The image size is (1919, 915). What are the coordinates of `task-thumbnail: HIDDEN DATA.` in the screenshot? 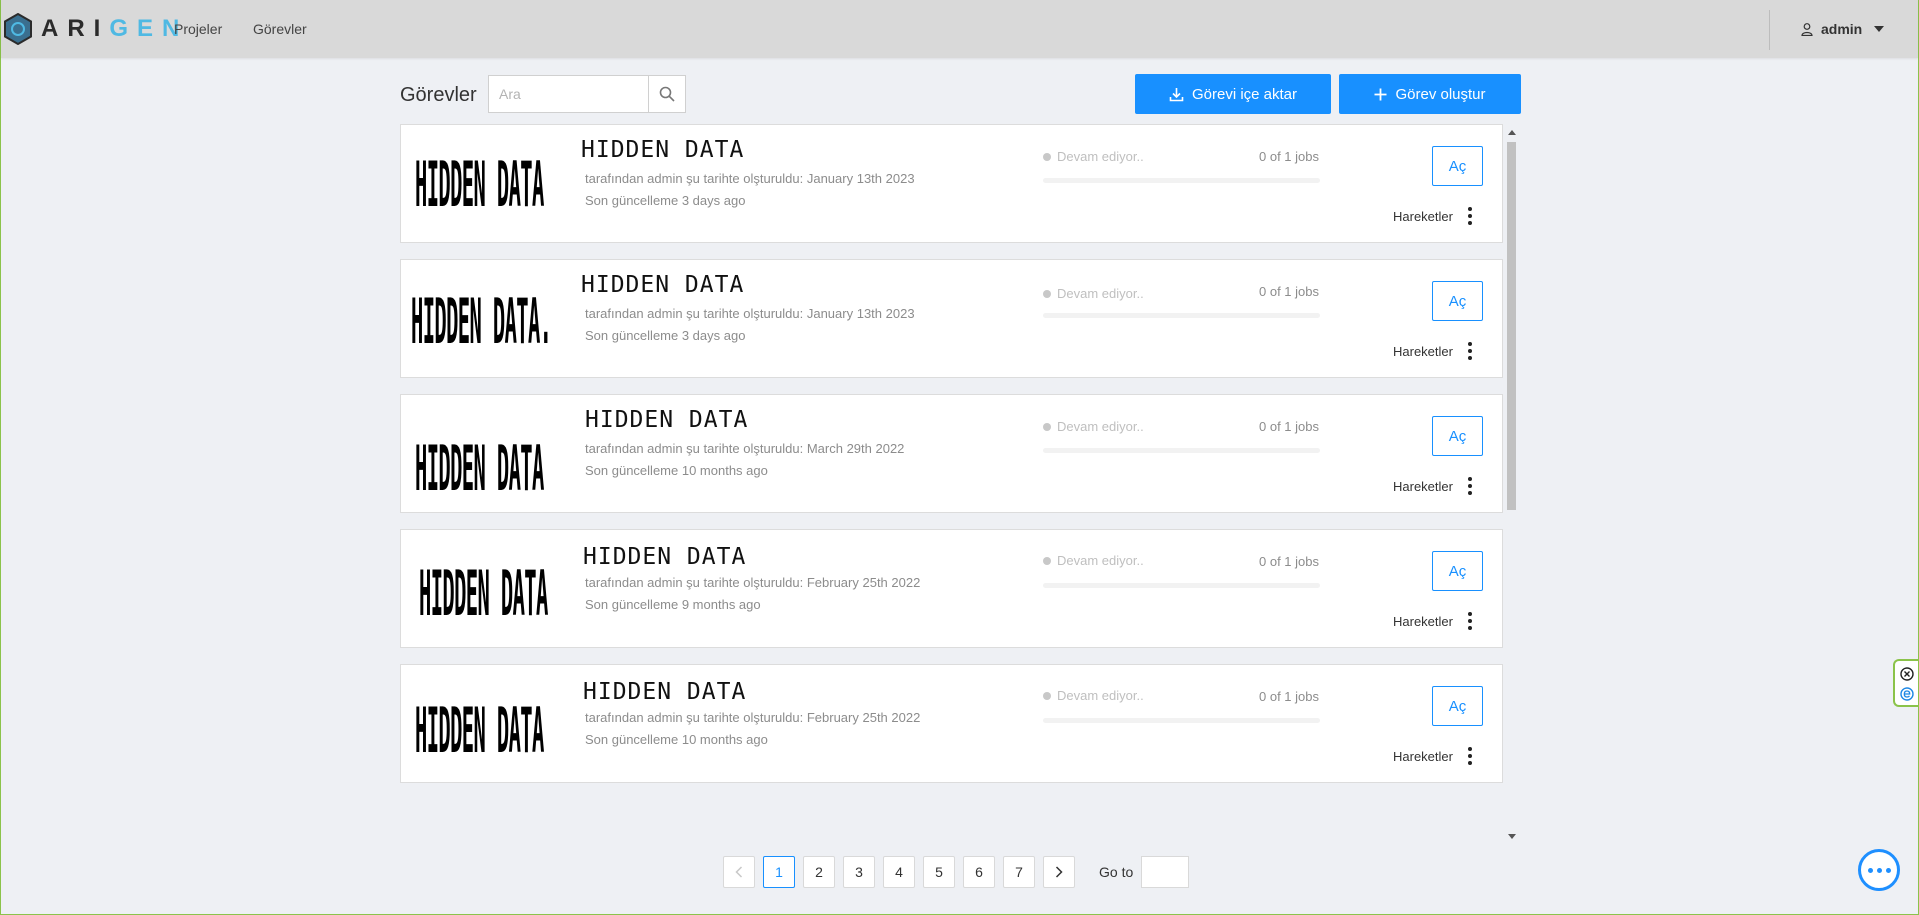 It's located at (488, 319).